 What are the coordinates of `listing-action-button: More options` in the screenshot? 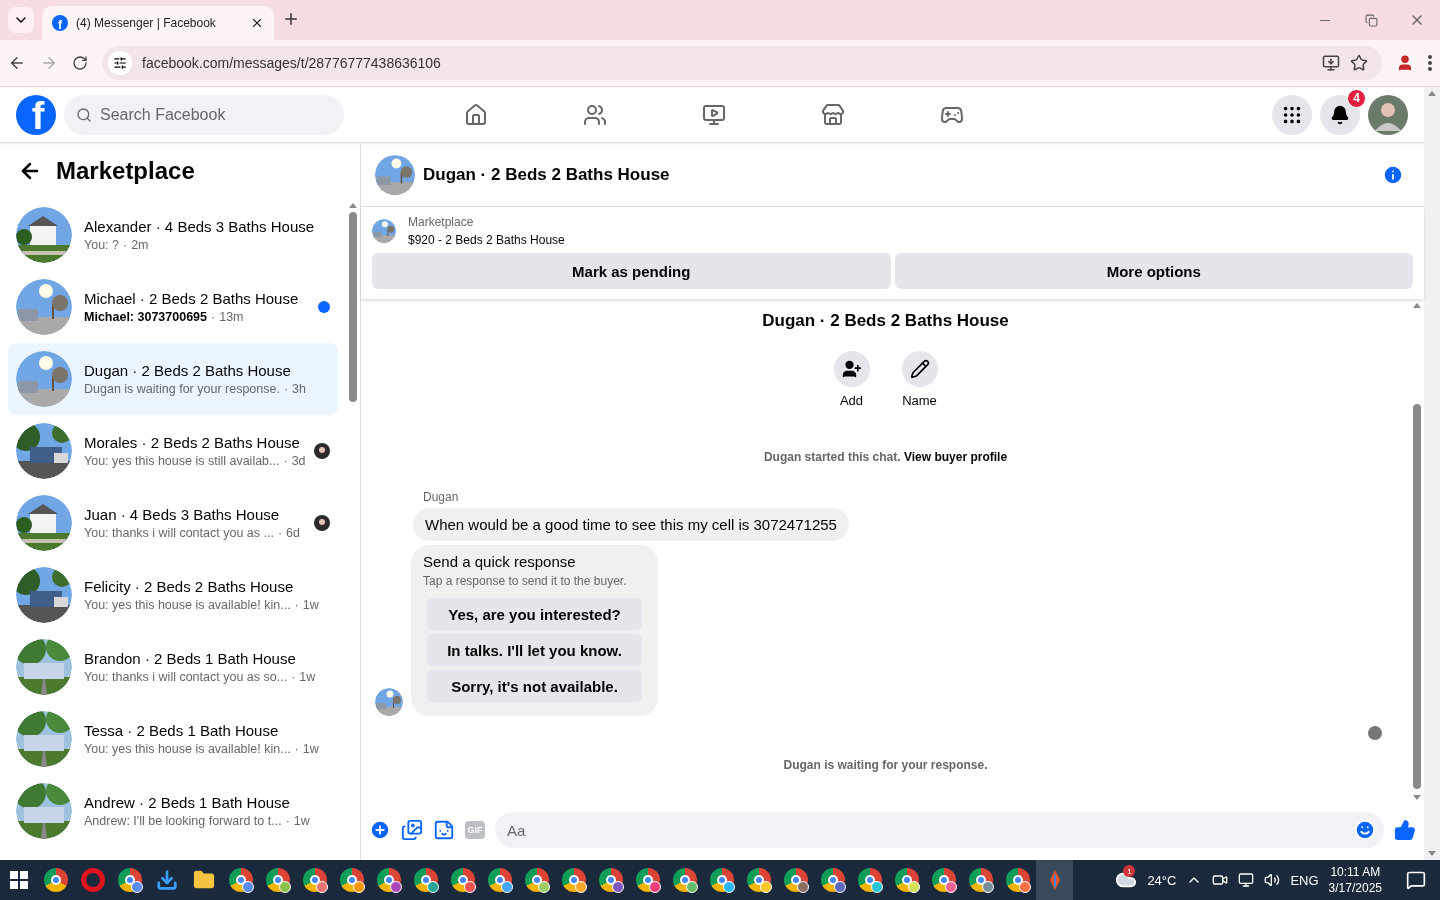 It's located at (1153, 271).